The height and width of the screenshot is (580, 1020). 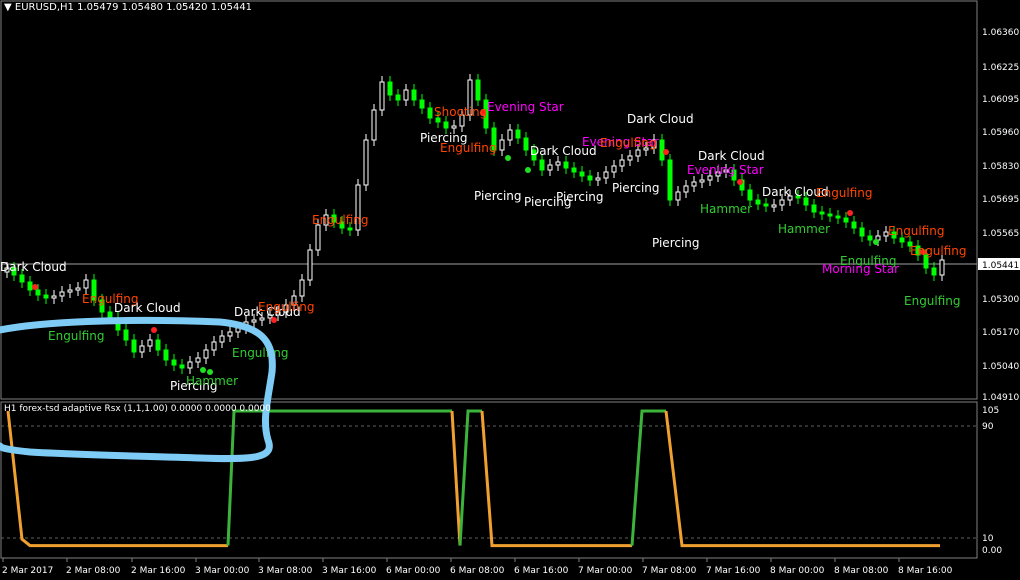 What do you see at coordinates (285, 571) in the screenshot?
I see `time-label: 3 Mar 08:00` at bounding box center [285, 571].